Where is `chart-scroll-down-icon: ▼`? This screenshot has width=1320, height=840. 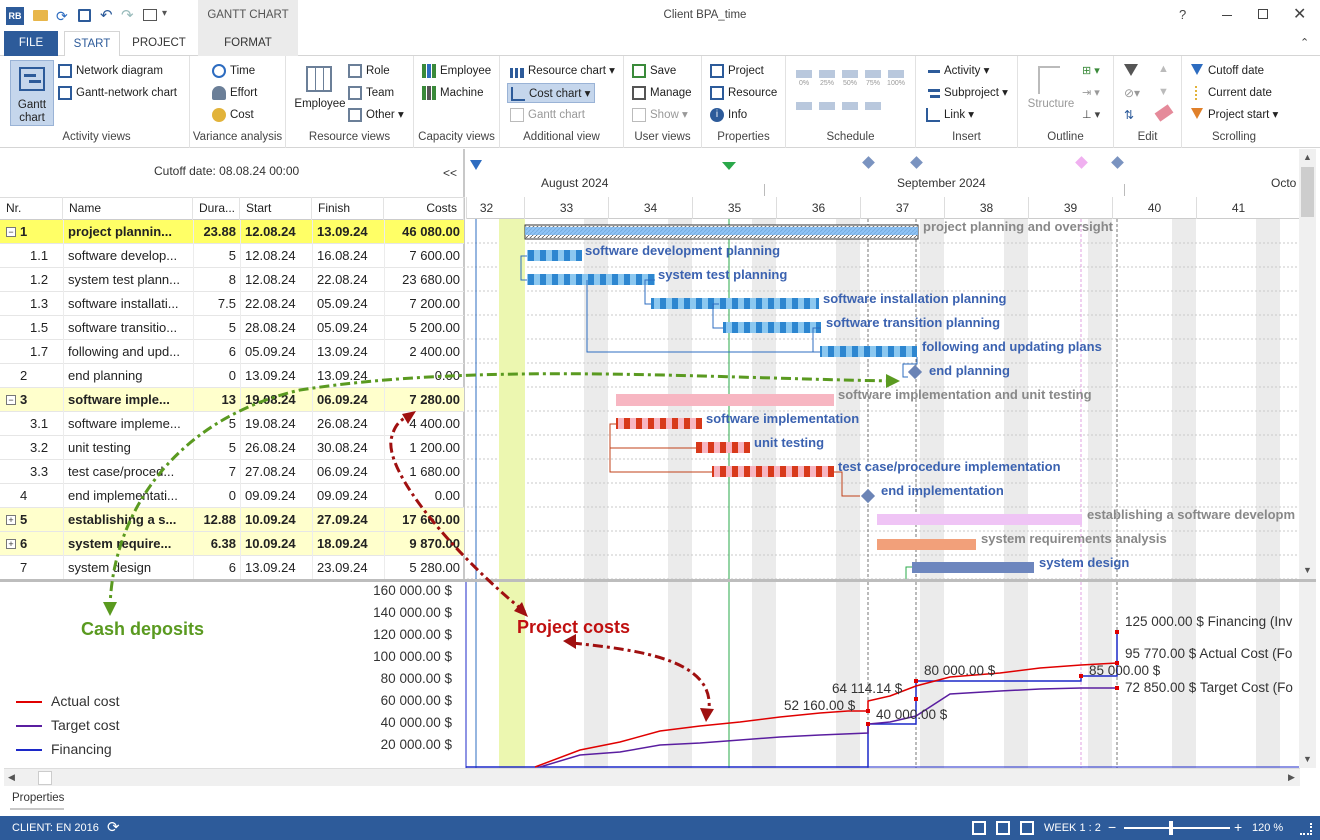
chart-scroll-down-icon: ▼ is located at coordinates (1307, 759).